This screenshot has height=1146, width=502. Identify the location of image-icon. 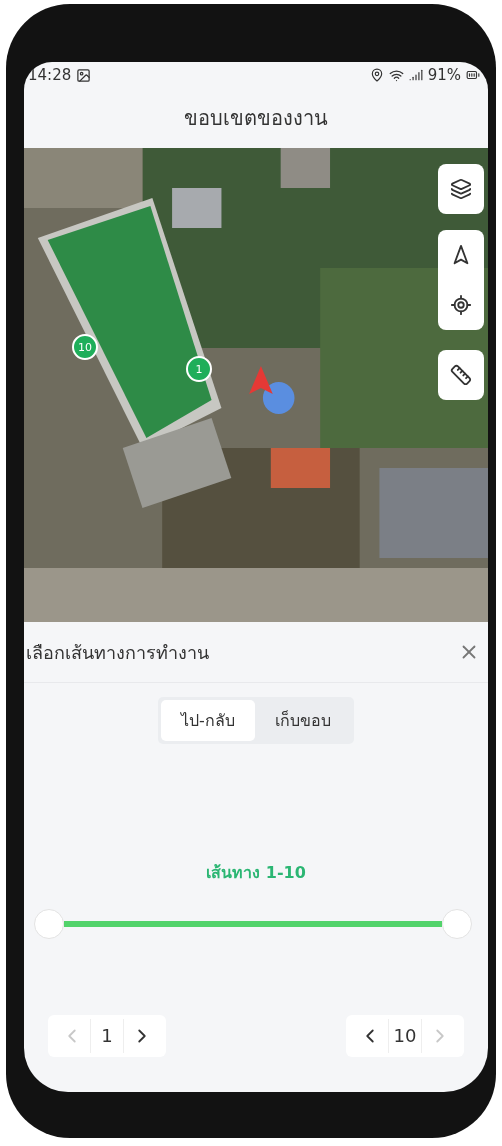
(84, 75).